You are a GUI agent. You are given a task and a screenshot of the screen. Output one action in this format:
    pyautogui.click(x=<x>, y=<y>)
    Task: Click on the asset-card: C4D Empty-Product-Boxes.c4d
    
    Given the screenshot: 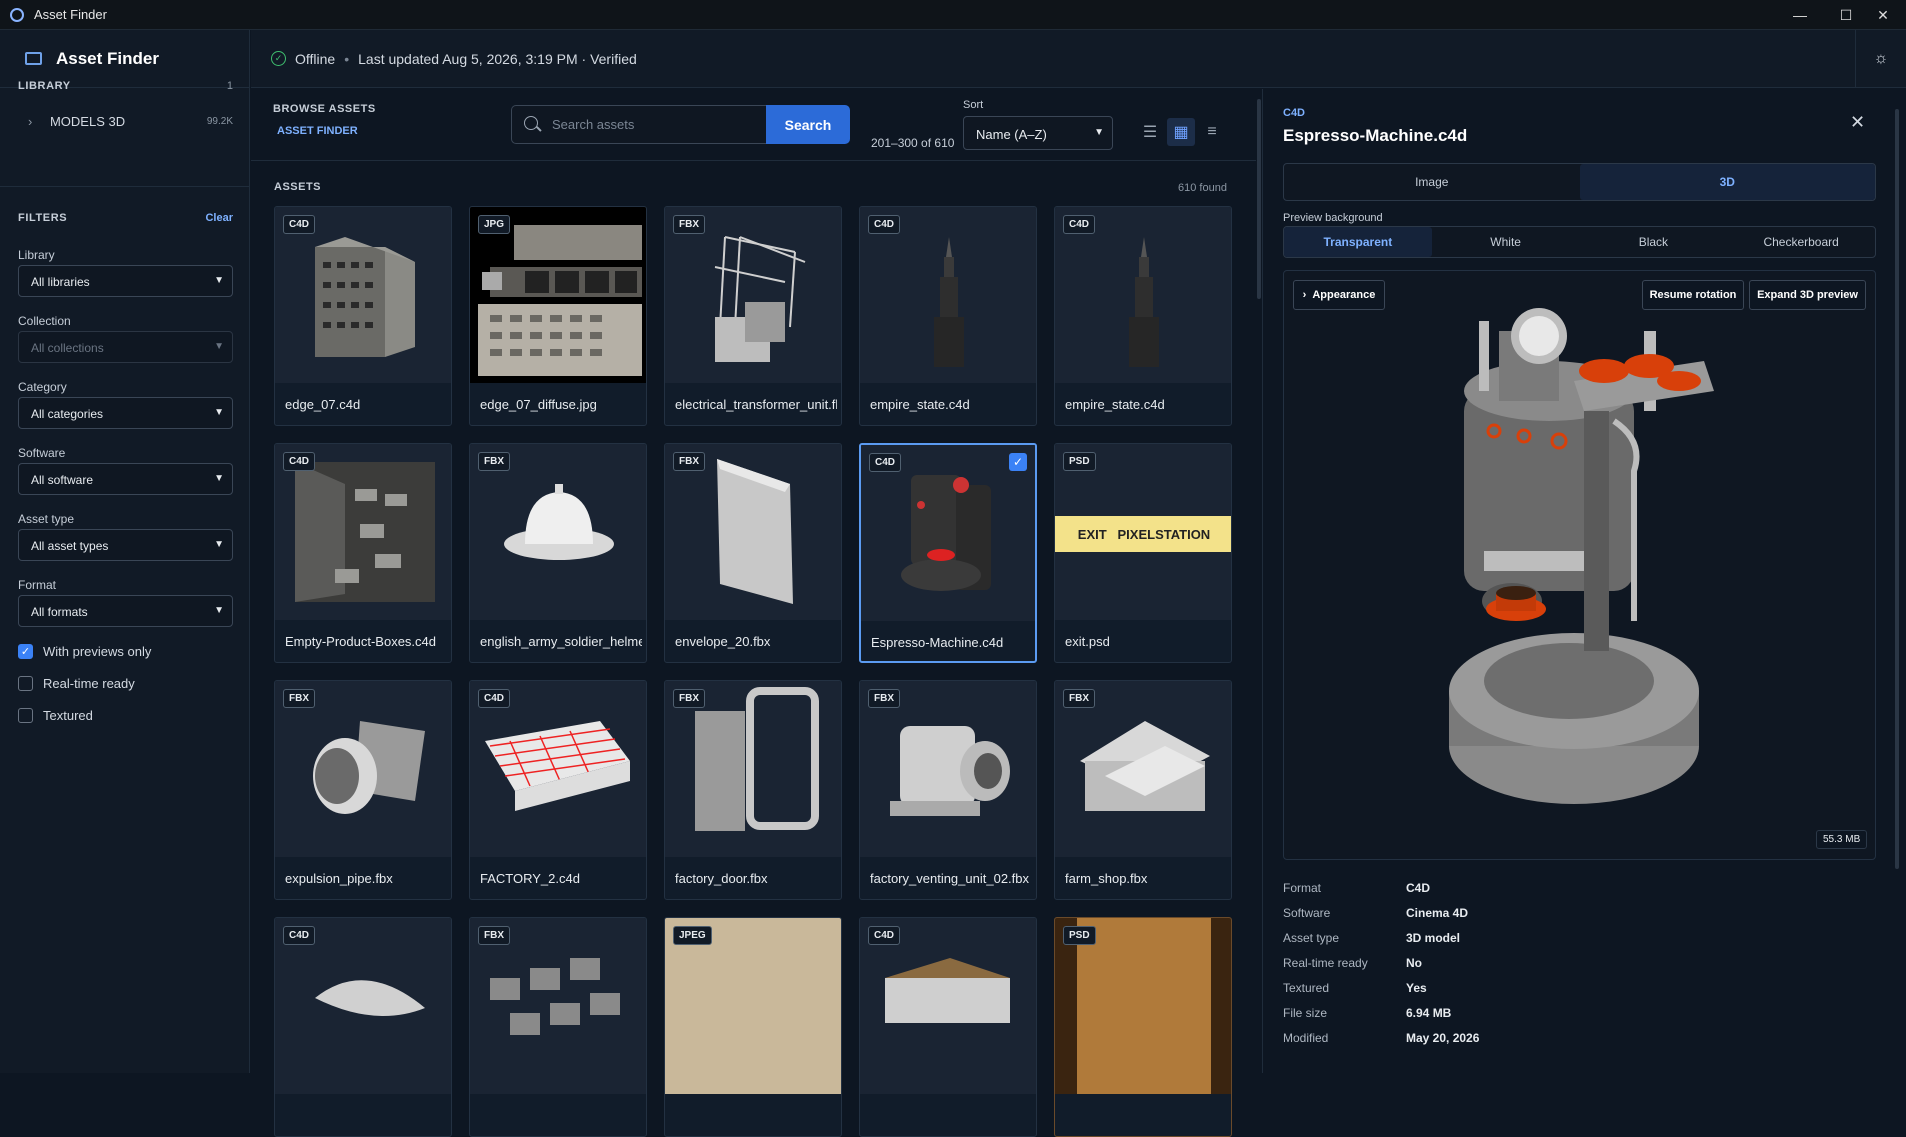 What is the action you would take?
    pyautogui.click(x=363, y=553)
    